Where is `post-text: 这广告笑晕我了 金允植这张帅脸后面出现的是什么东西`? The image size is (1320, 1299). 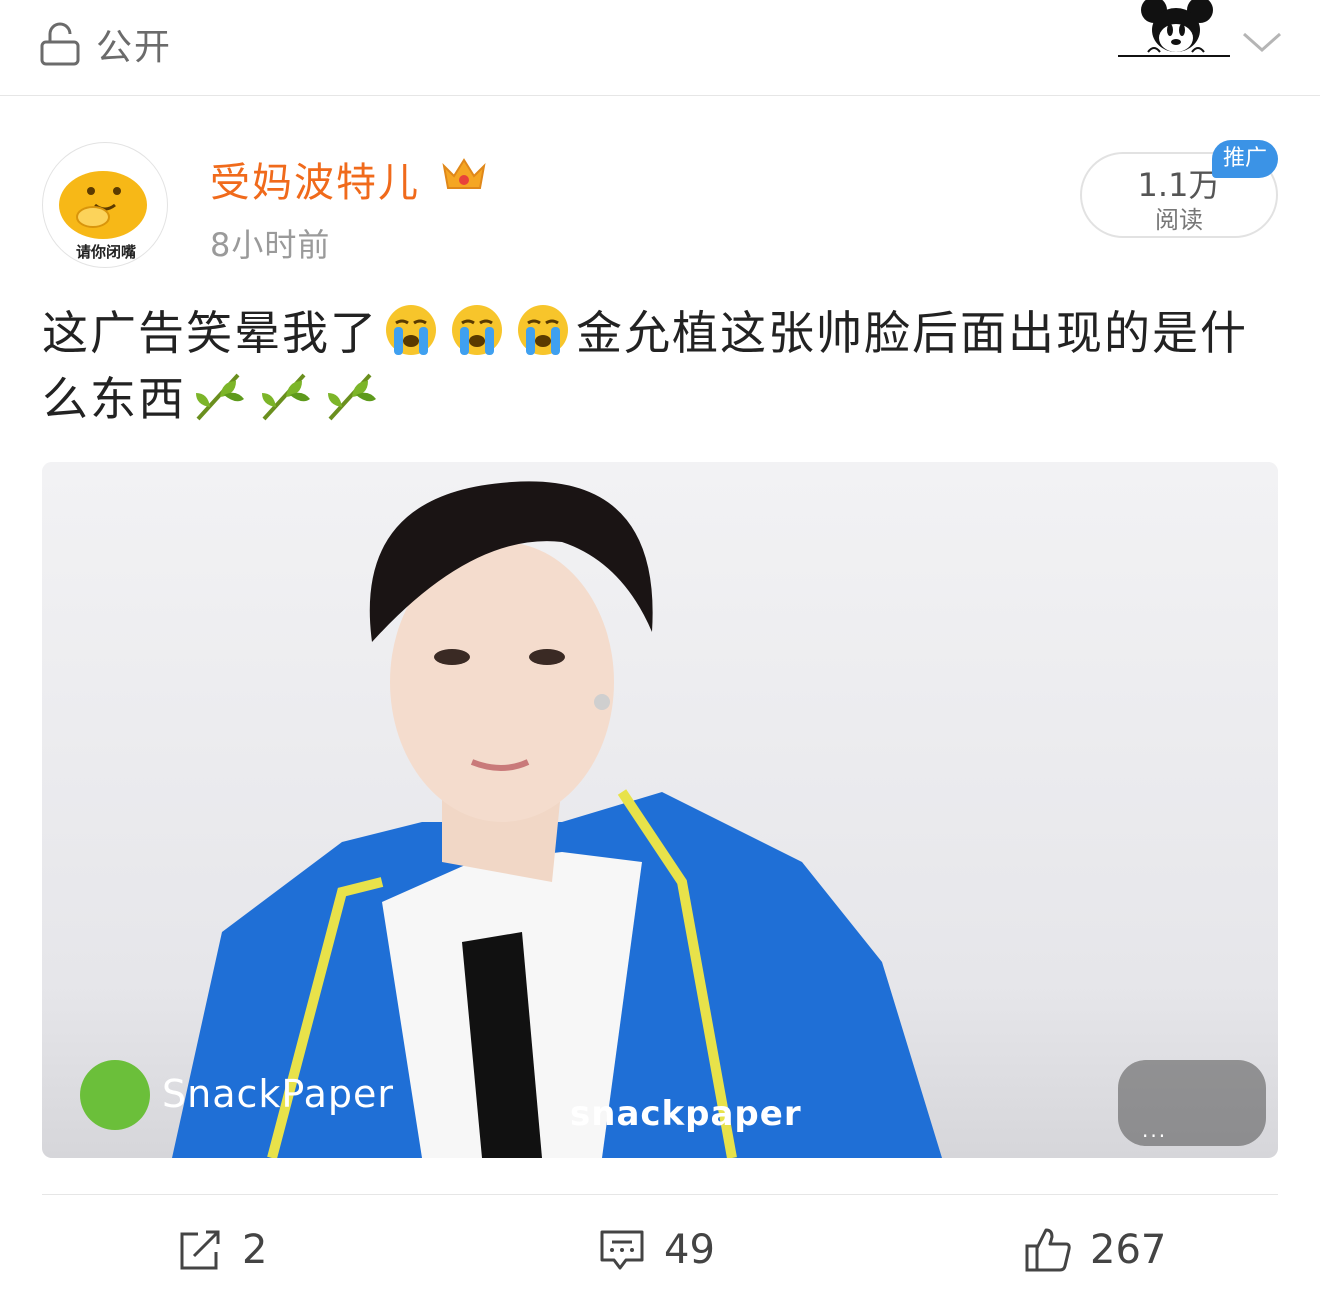
post-text: 这广告笑晕我了 金允植这张帅脸后面出现的是什么东西 is located at coordinates (660, 366).